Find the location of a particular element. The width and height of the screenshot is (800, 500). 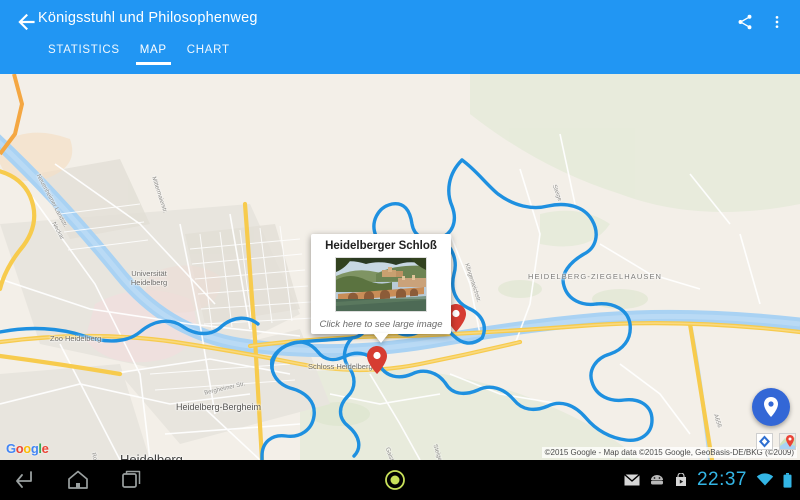

system-back-icon is located at coordinates (24, 479).